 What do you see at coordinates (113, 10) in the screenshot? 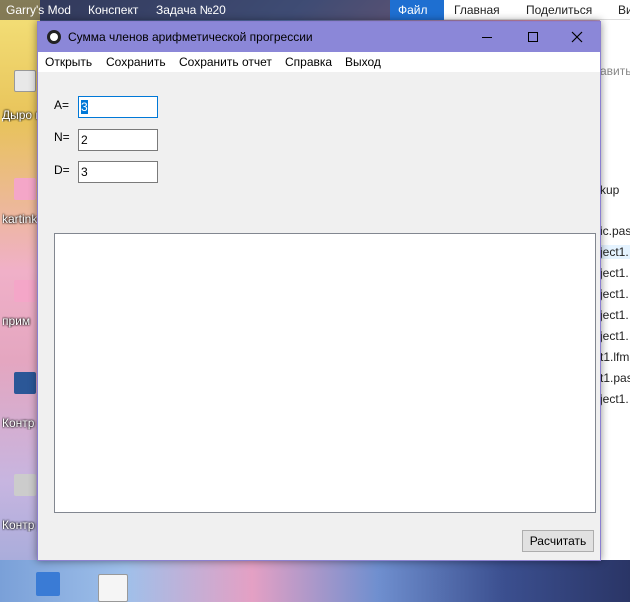
I see `taskbar-item-konspekt: Конспект` at bounding box center [113, 10].